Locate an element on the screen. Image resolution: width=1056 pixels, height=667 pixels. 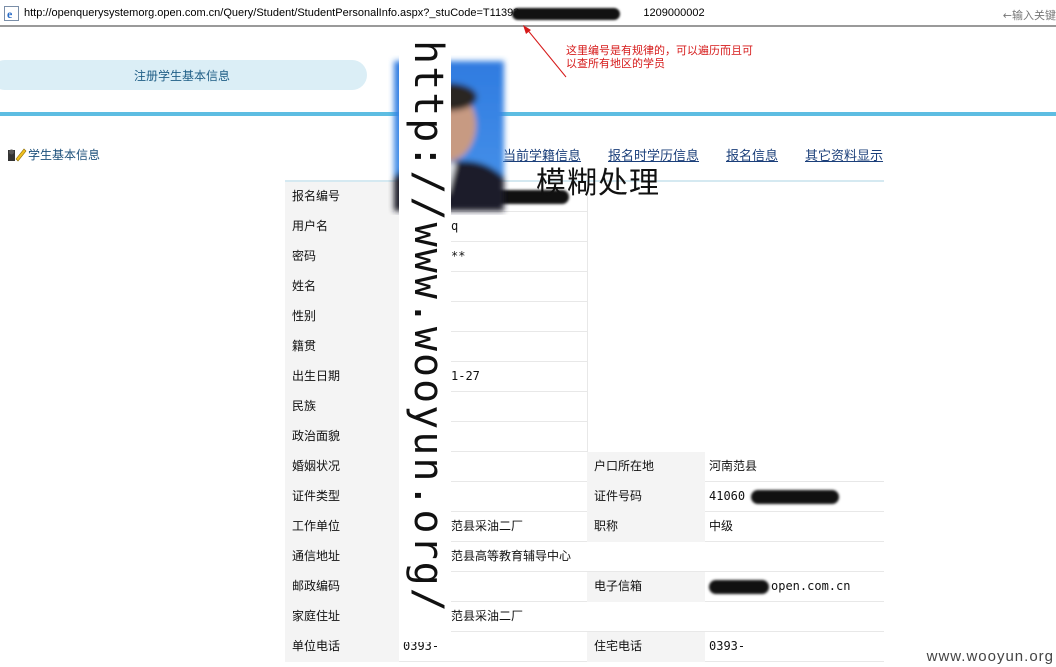
header-divider is located at coordinates (528, 114).